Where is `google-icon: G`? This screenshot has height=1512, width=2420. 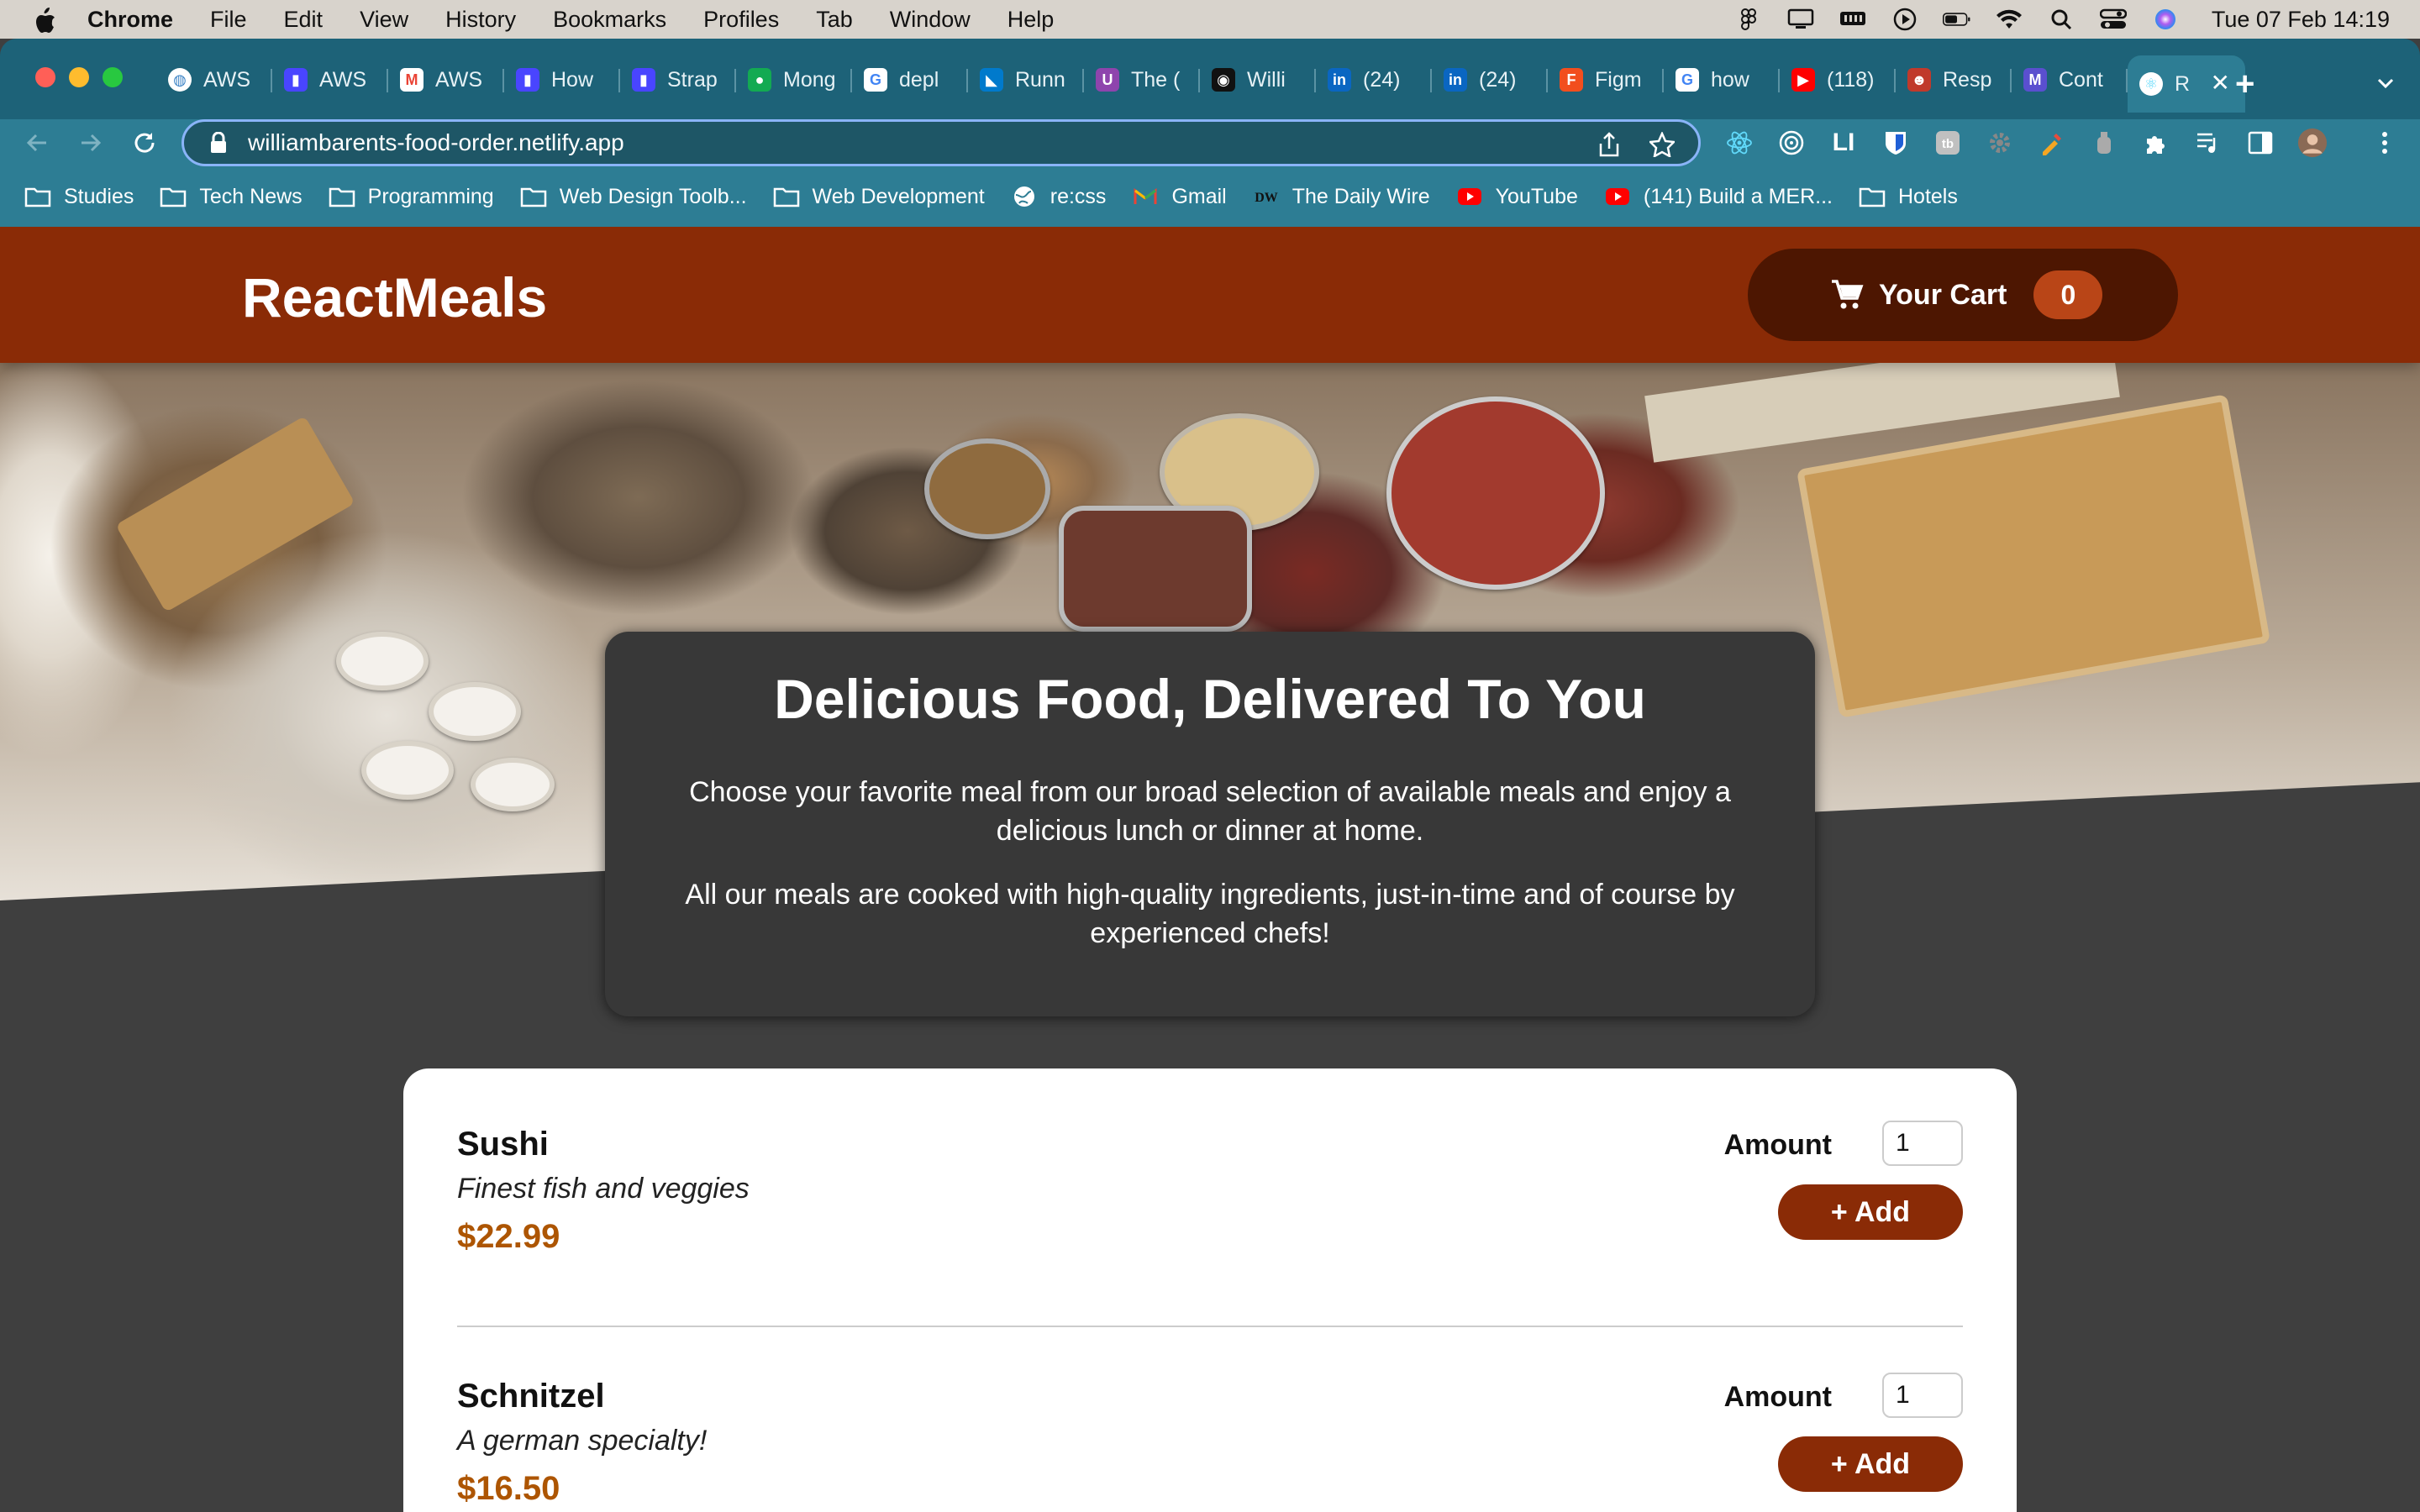 google-icon: G is located at coordinates (875, 80).